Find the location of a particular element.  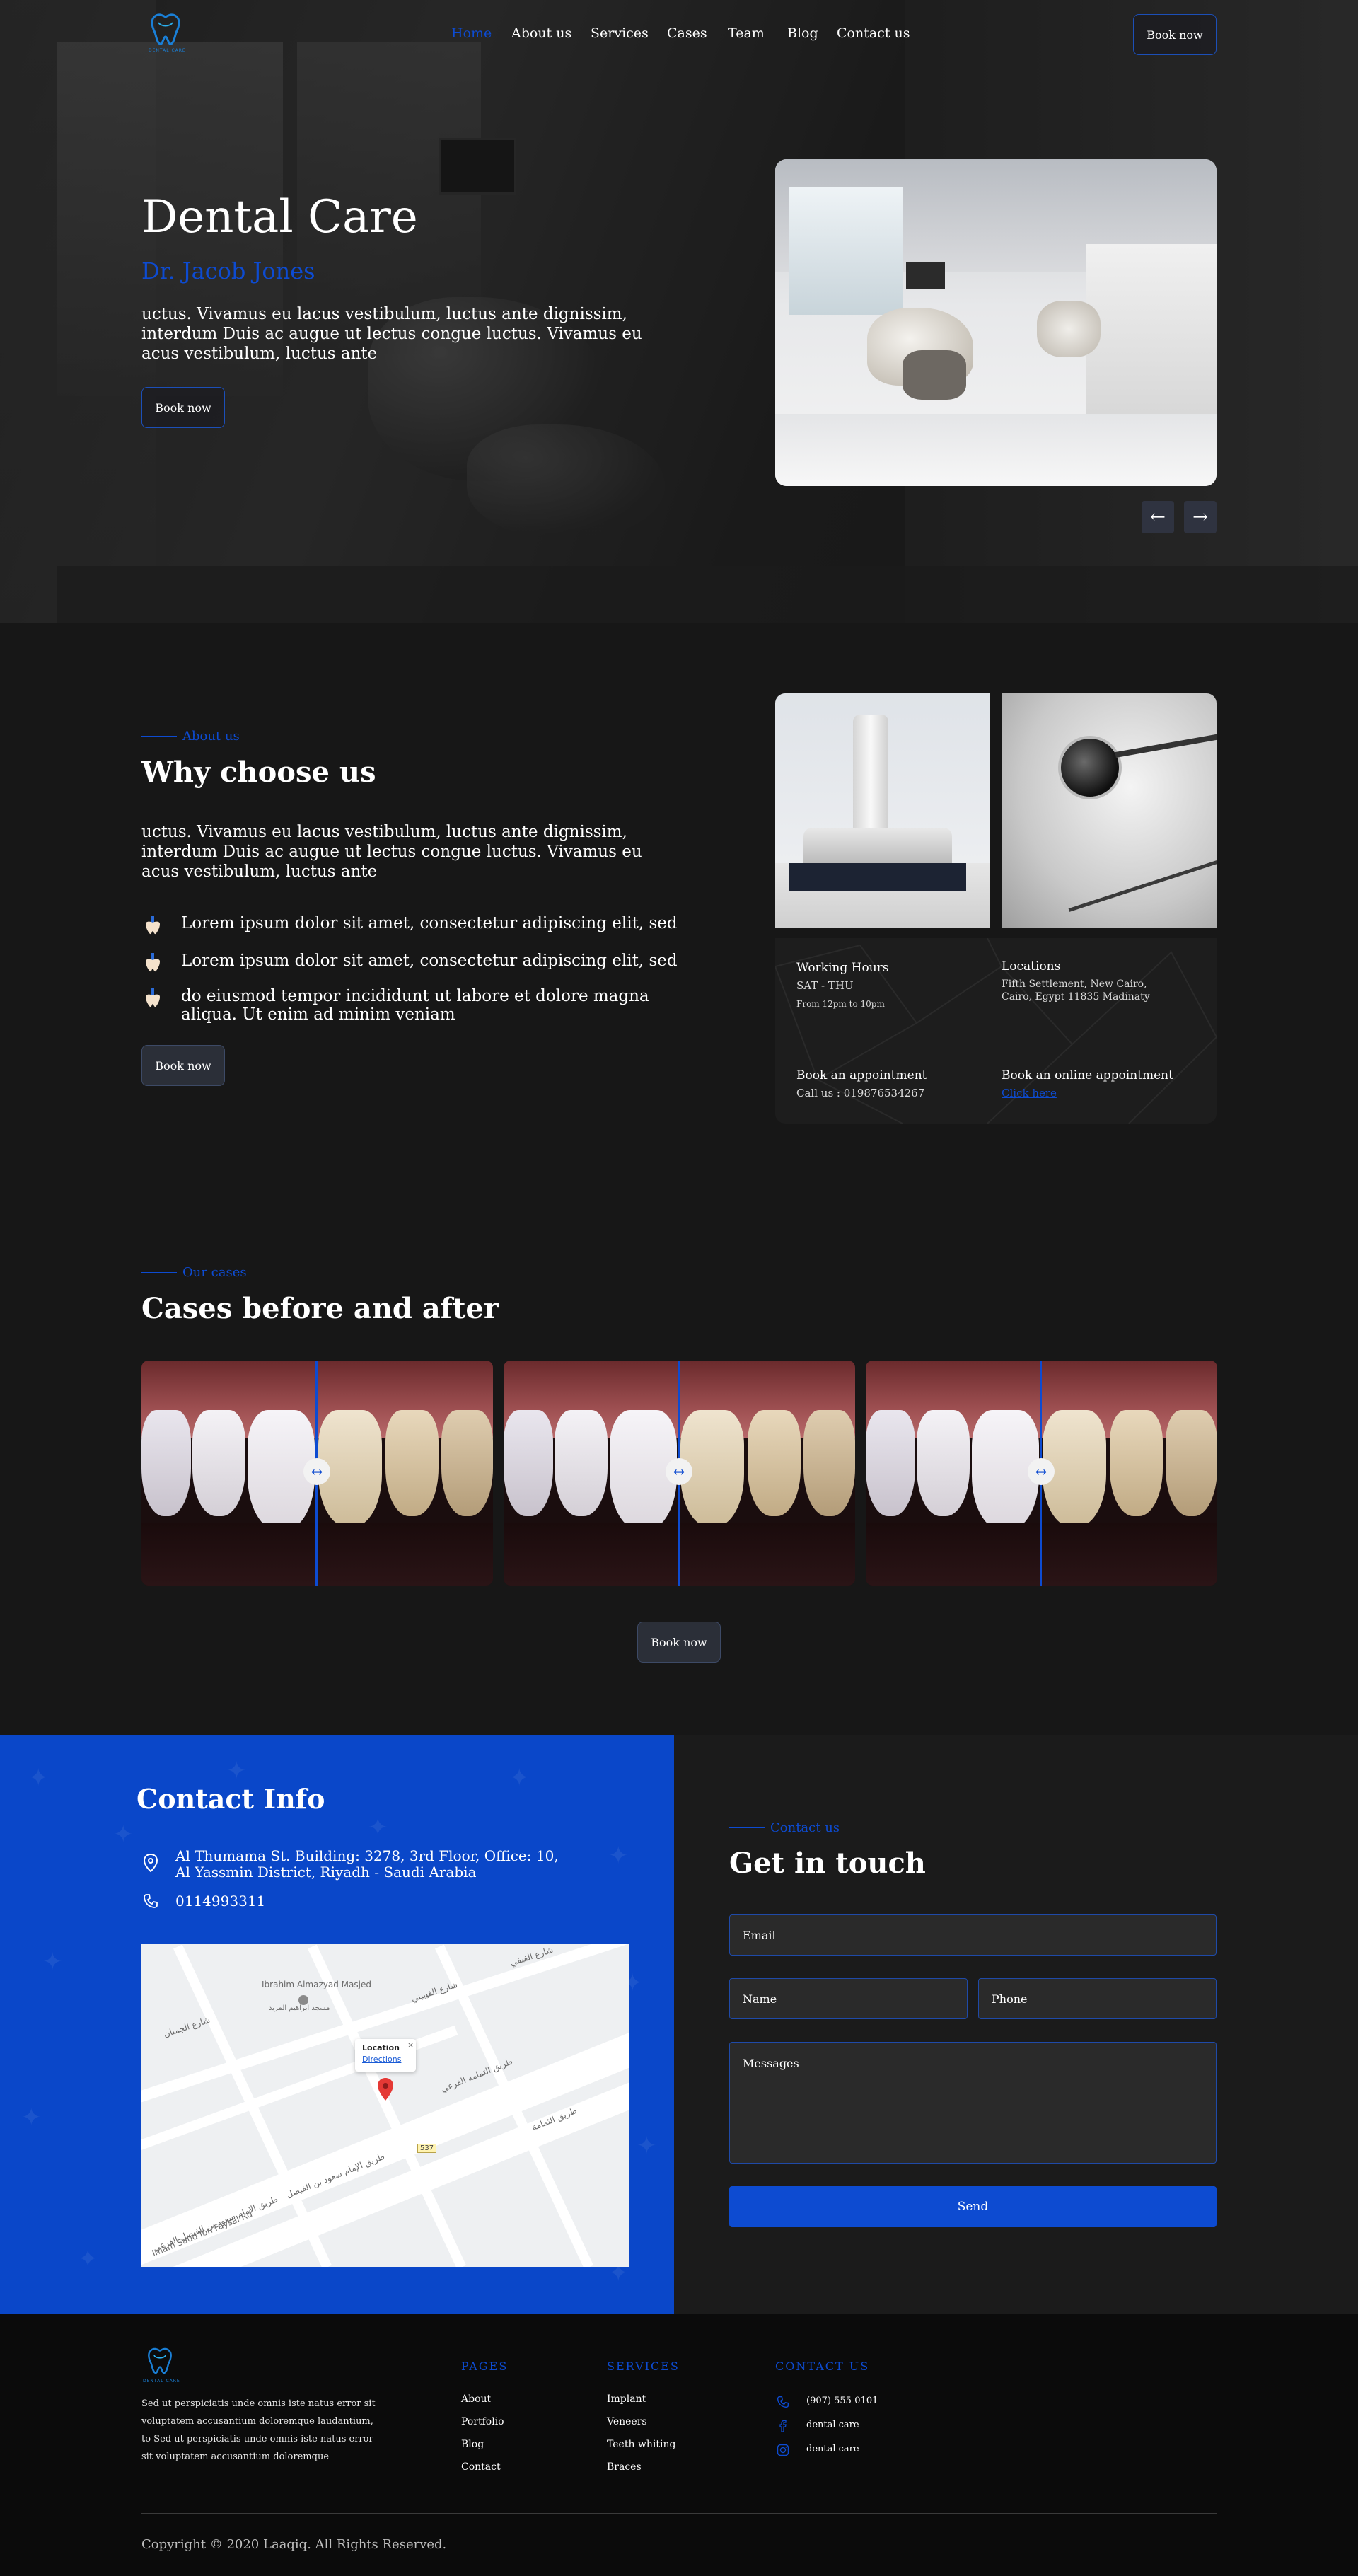

footer-logo-text: DENTAL CARE is located at coordinates (161, 2381).